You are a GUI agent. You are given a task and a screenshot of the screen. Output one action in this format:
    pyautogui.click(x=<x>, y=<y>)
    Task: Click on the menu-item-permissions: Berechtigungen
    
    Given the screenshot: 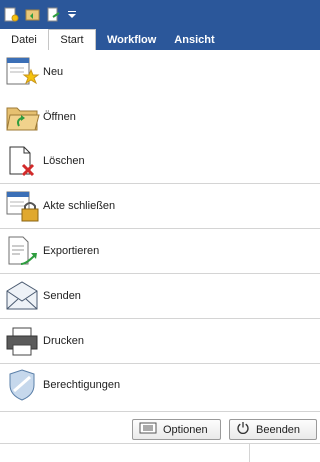 What is the action you would take?
    pyautogui.click(x=160, y=386)
    